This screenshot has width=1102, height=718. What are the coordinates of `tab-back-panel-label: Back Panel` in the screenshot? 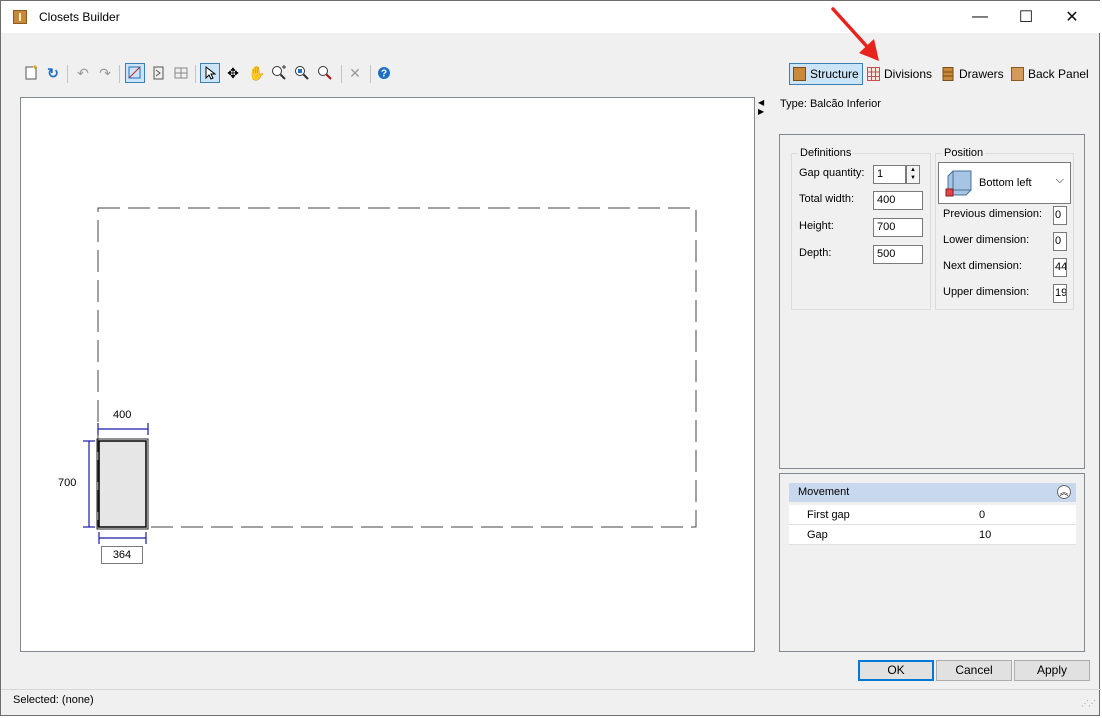 It's located at (1058, 74).